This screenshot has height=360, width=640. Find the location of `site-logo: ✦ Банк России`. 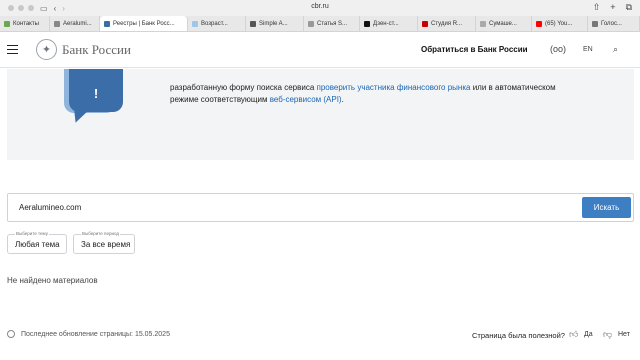

site-logo: ✦ Банк России is located at coordinates (83, 49).